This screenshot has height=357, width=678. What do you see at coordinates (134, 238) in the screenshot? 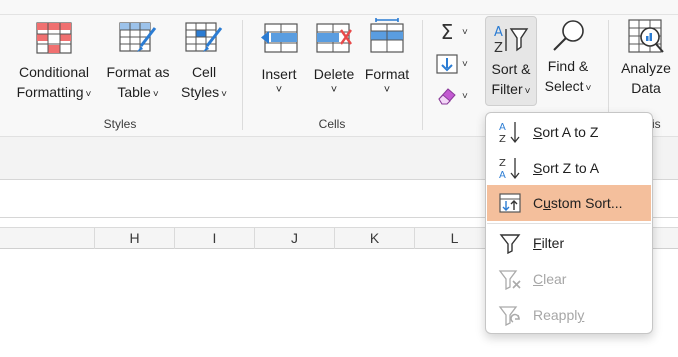
I see `column-header-h: H` at bounding box center [134, 238].